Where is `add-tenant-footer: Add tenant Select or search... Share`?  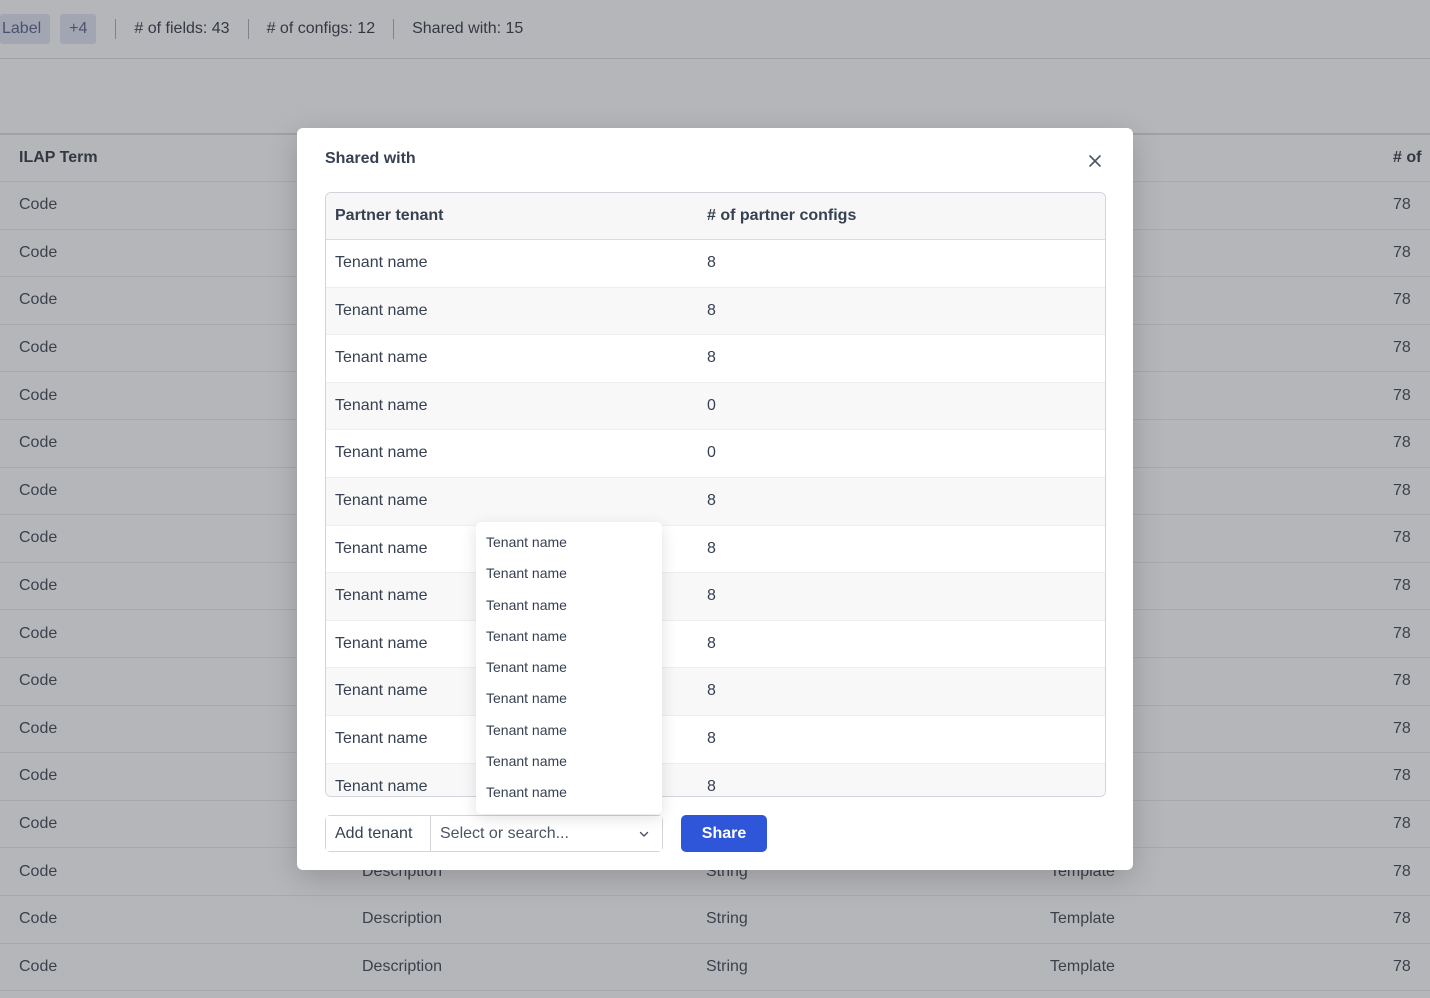
add-tenant-footer: Add tenant Select or search... Share is located at coordinates (546, 833).